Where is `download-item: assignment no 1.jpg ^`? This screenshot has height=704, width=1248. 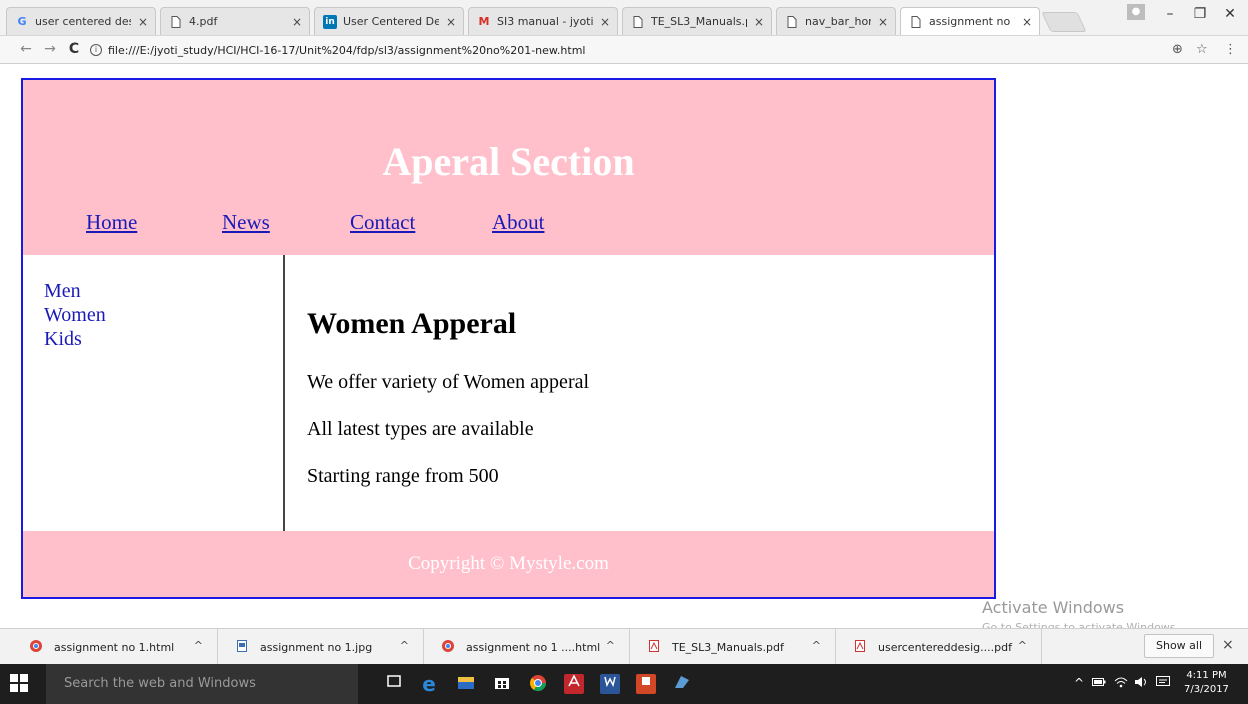
download-item: assignment no 1.jpg ^ is located at coordinates (321, 647).